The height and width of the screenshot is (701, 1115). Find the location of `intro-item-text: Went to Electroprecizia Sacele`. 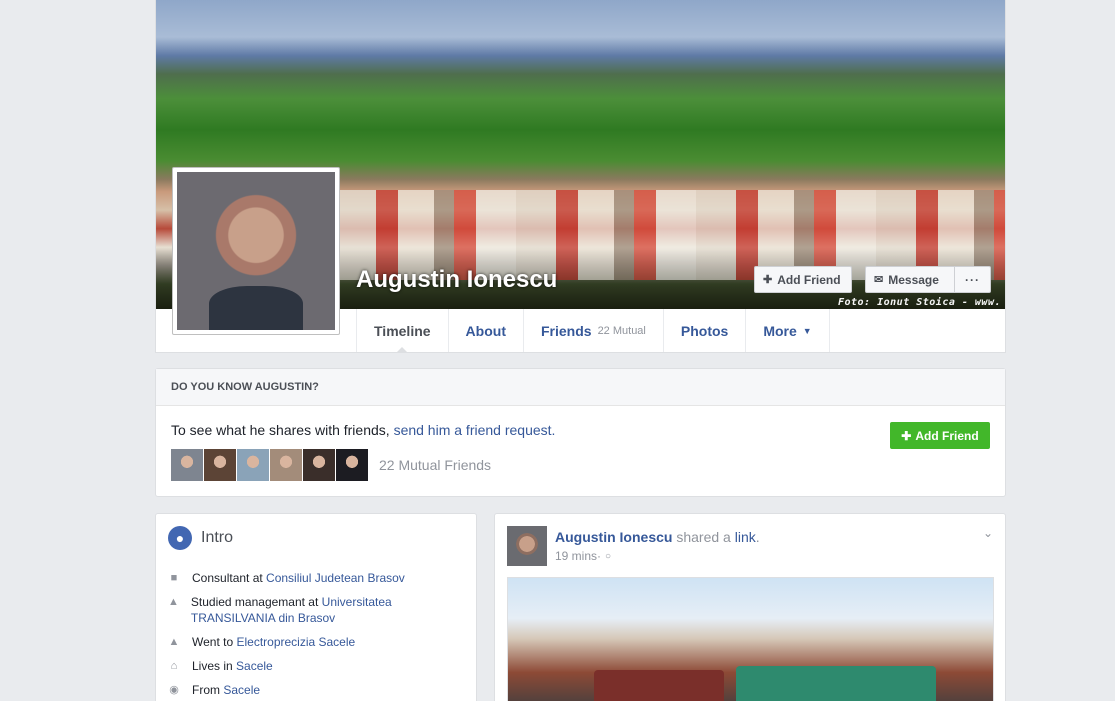

intro-item-text: Went to Electroprecizia Sacele is located at coordinates (273, 642).